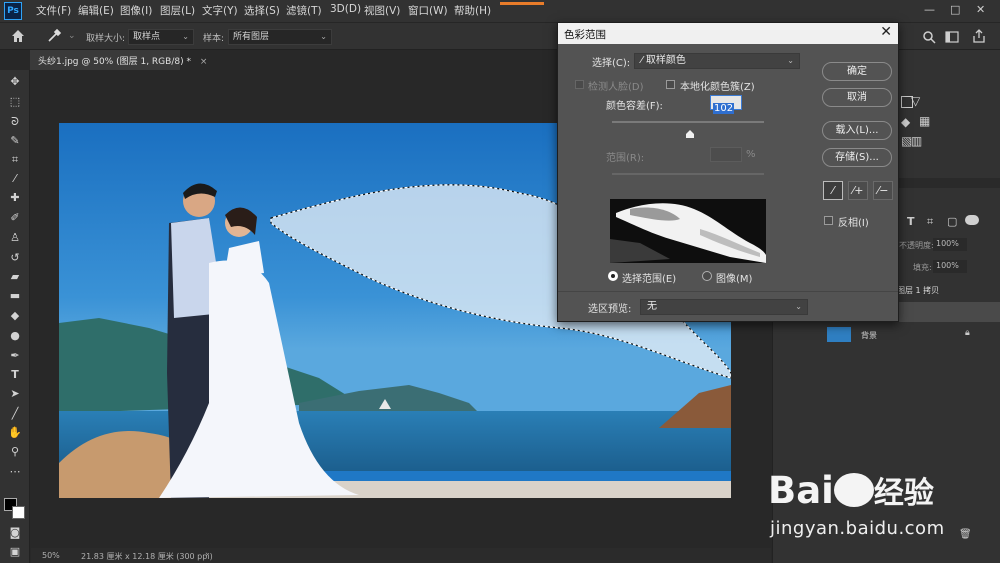 The image size is (1000, 563). I want to click on minimize-button: —, so click(929, 9).